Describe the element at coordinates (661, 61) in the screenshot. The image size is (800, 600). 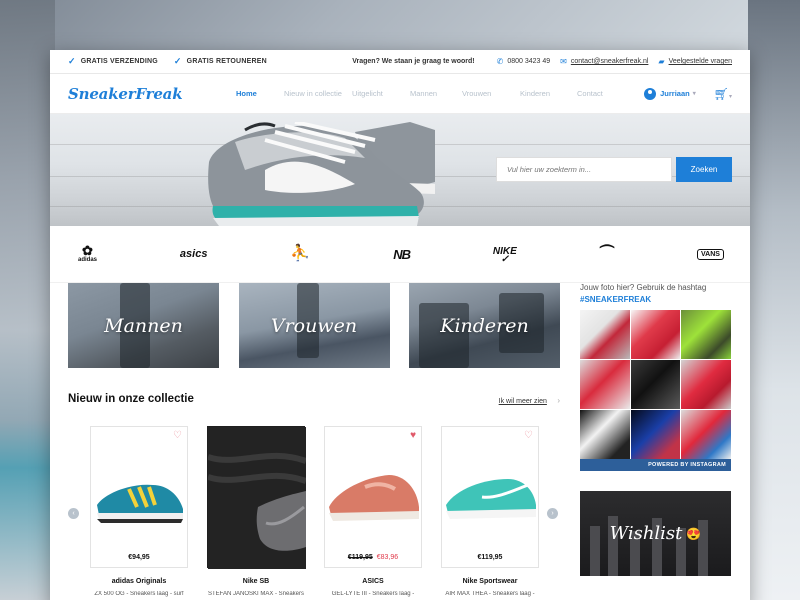
I see `chat-icon: ▰` at that location.